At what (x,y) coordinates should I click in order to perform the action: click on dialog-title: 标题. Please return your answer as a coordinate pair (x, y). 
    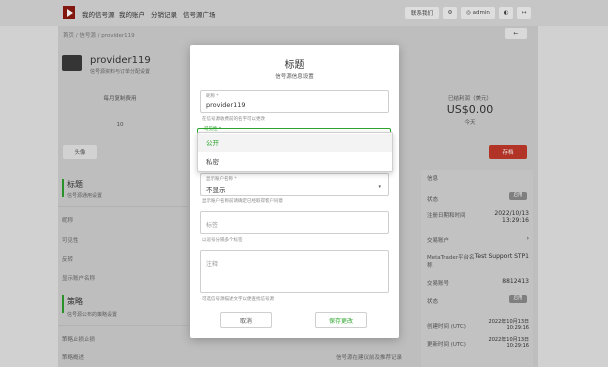
    Looking at the image, I should click on (294, 65).